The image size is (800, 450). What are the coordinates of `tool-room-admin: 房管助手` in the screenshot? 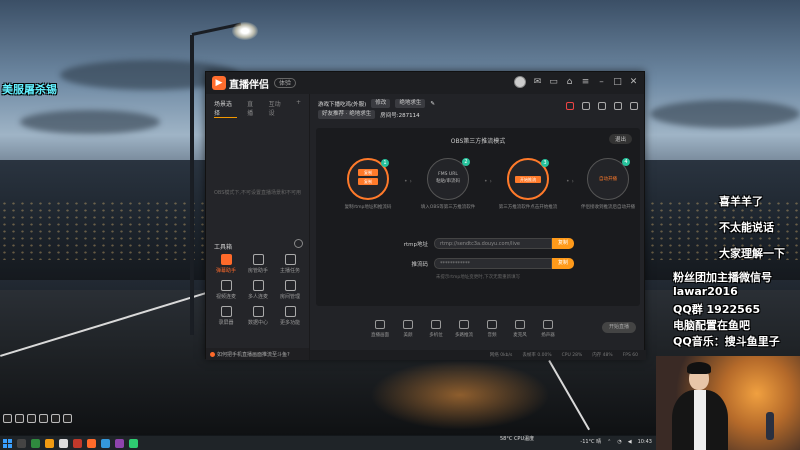 It's located at (258, 264).